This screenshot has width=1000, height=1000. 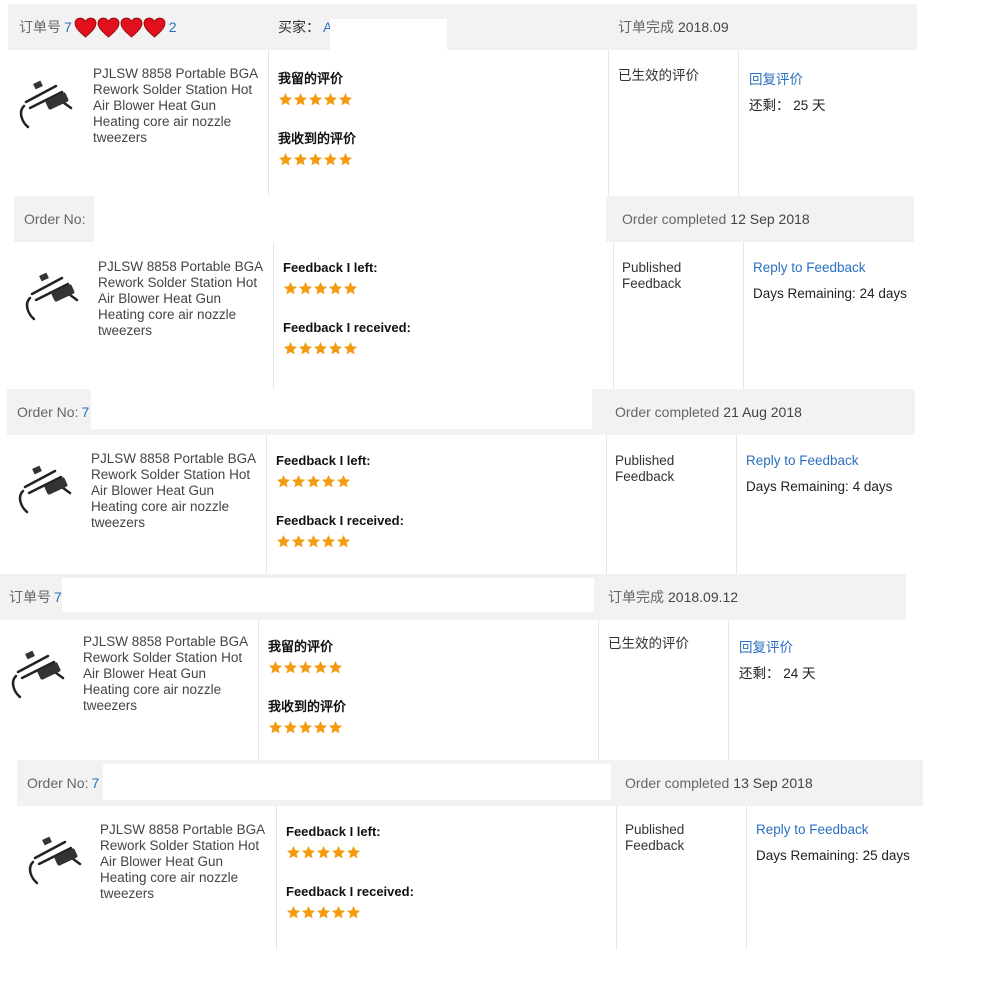 I want to click on order-header: 订单号 7 订单完成 2018.09.12, so click(x=453, y=597).